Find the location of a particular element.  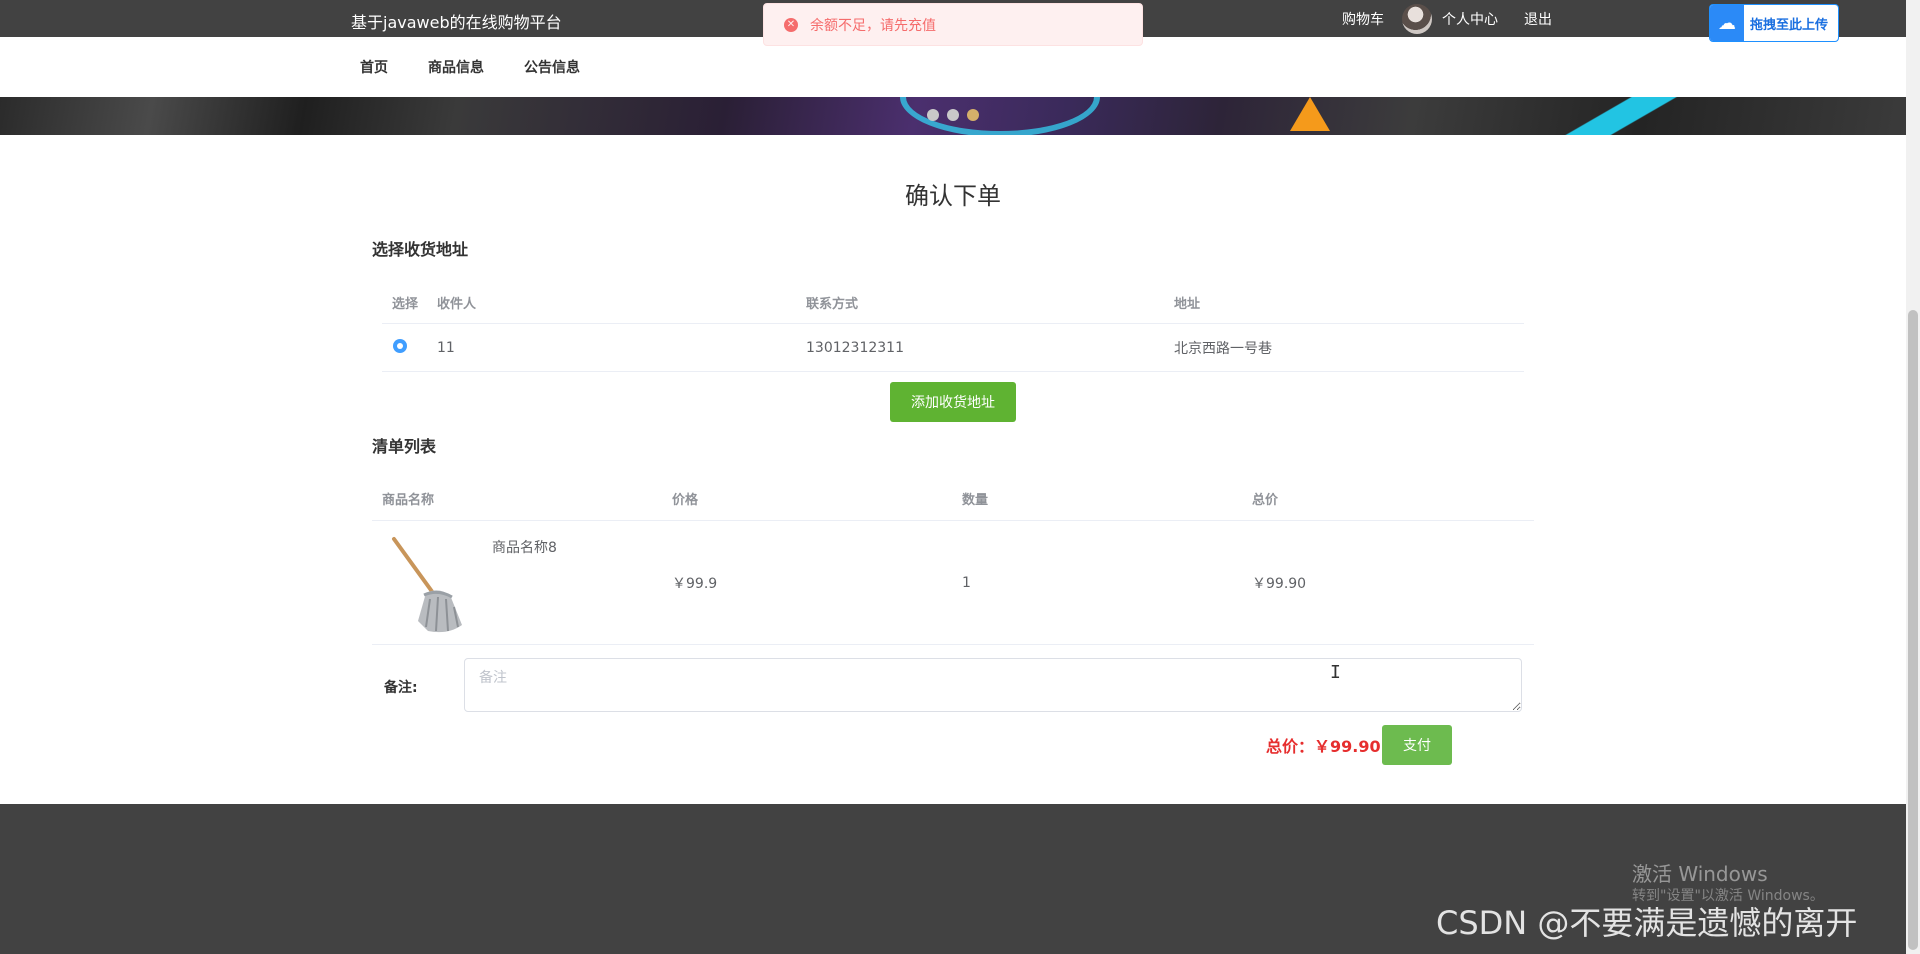

col-total: 总价 is located at coordinates (1265, 500).